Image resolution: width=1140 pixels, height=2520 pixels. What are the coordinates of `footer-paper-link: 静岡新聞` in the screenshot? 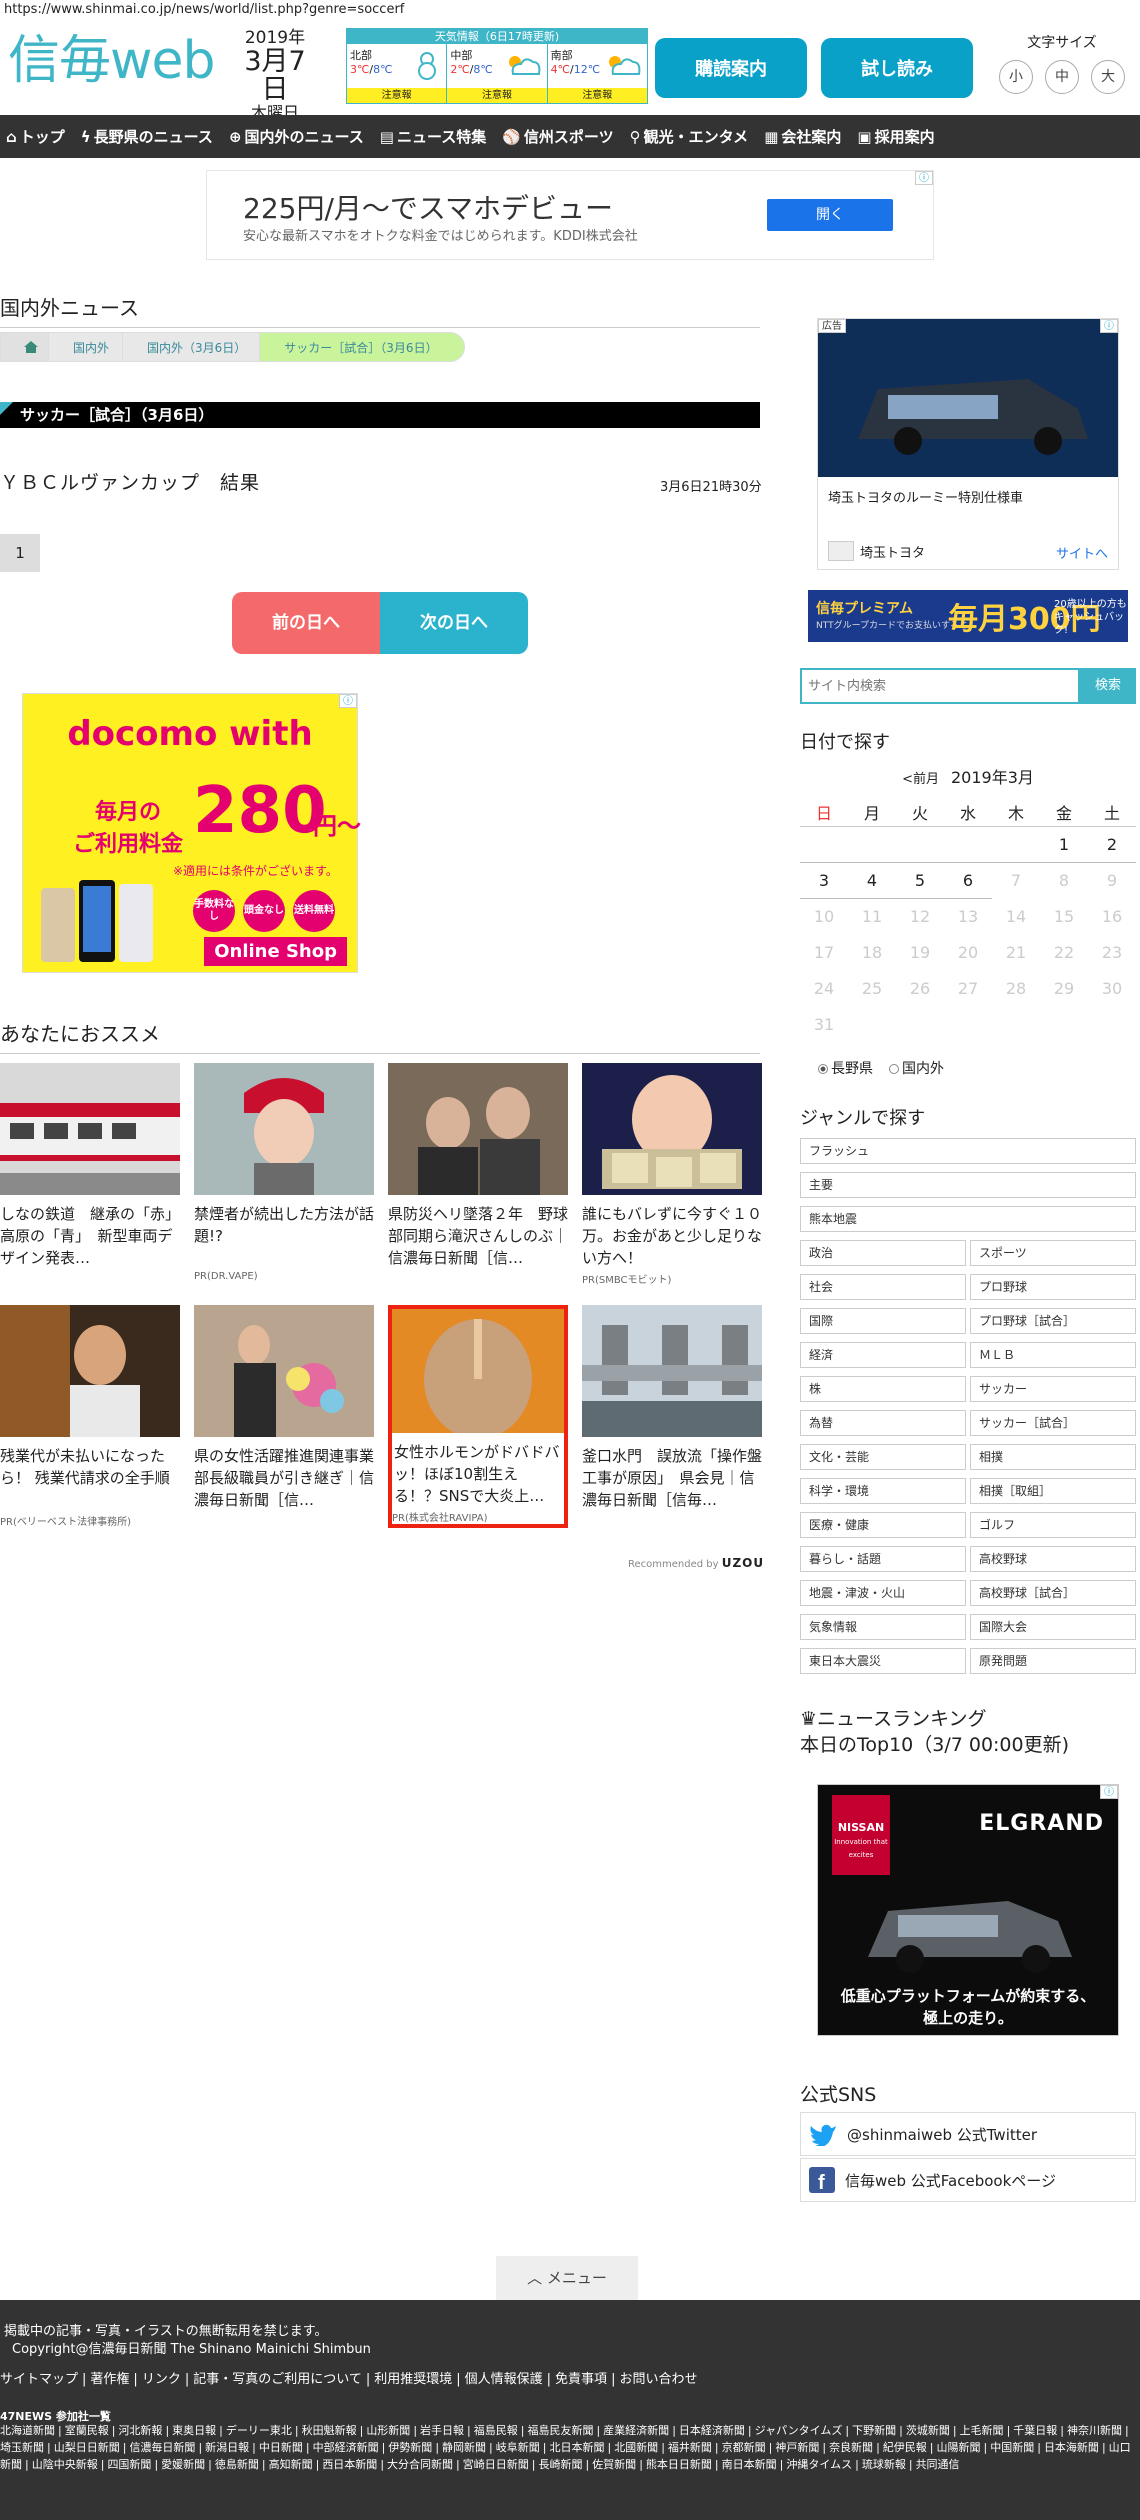 It's located at (464, 2447).